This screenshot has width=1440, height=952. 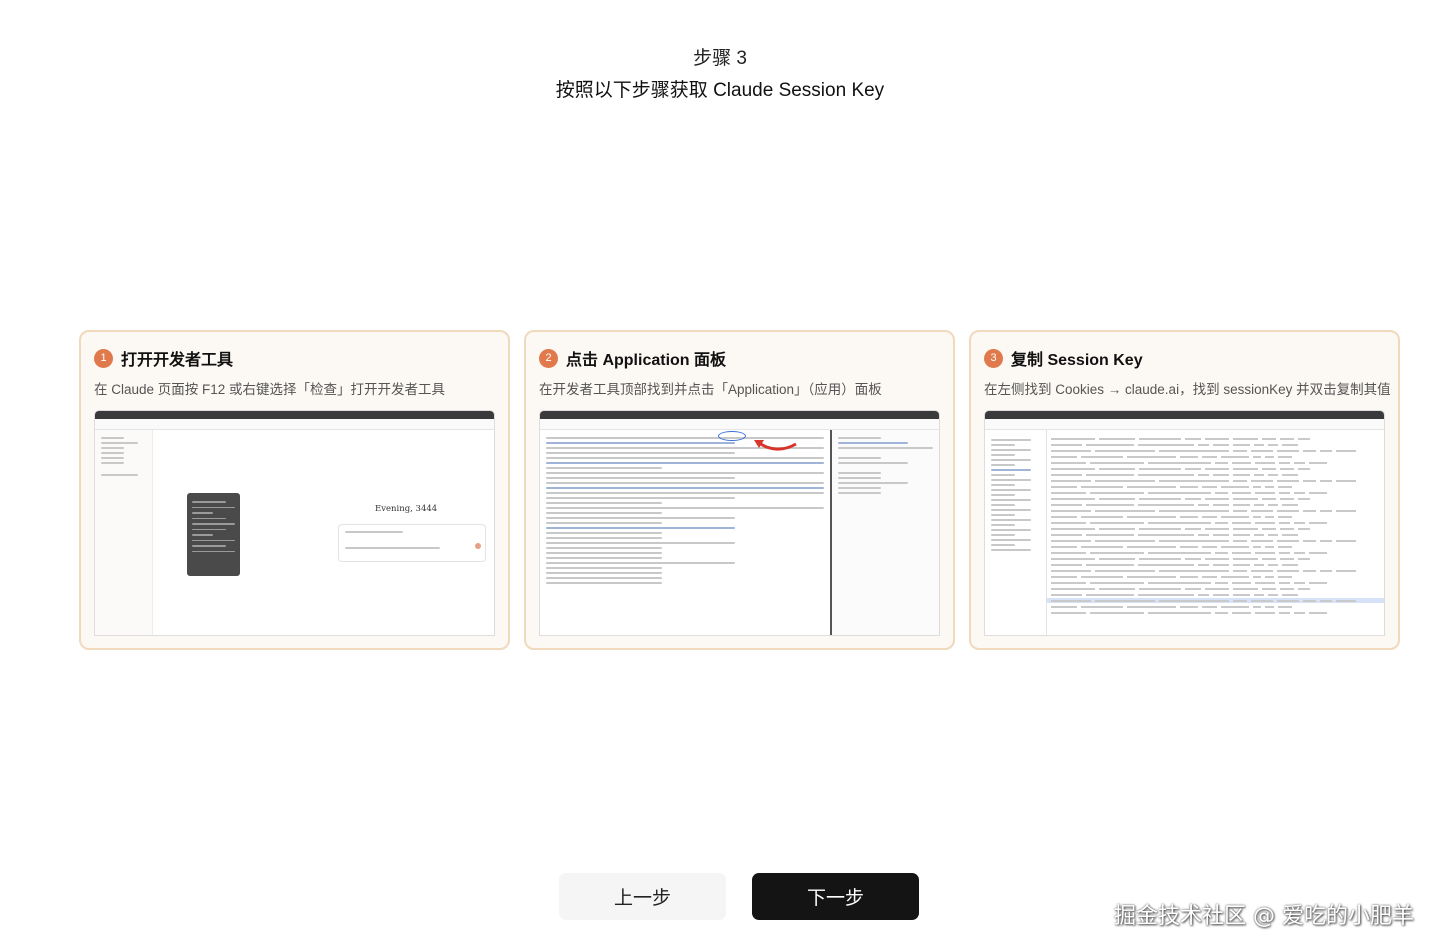 I want to click on card-title: 打开开发者工具, so click(x=177, y=360).